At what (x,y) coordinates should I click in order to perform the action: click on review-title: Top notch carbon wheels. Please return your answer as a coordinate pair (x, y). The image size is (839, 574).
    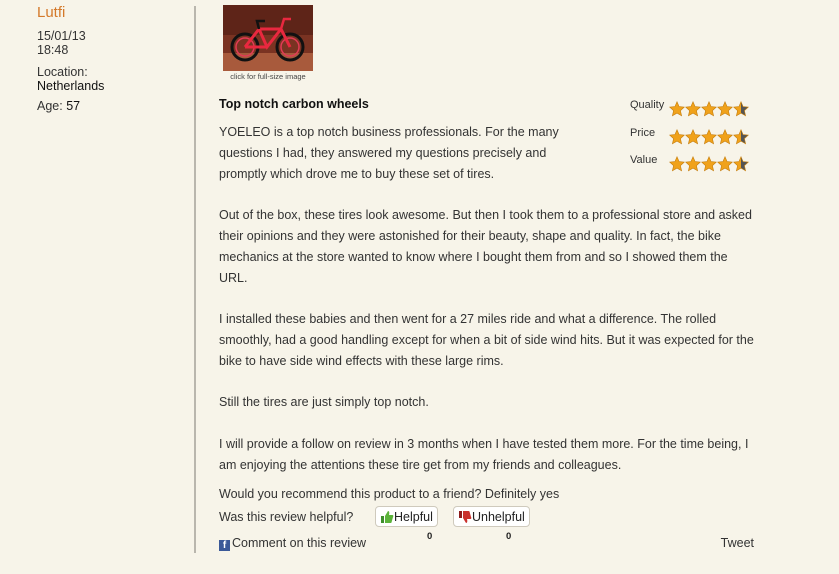
    Looking at the image, I should click on (294, 104).